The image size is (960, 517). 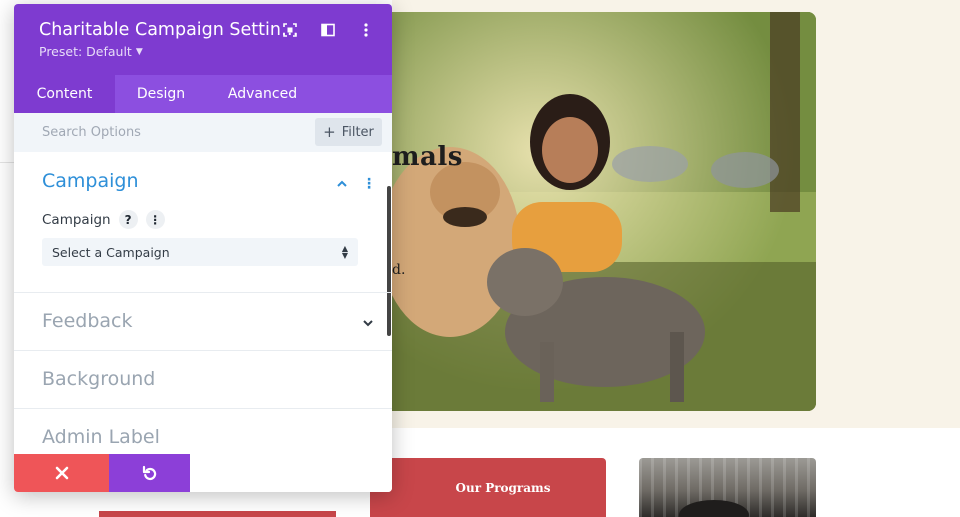 I want to click on chevron-up-icon, so click(x=342, y=184).